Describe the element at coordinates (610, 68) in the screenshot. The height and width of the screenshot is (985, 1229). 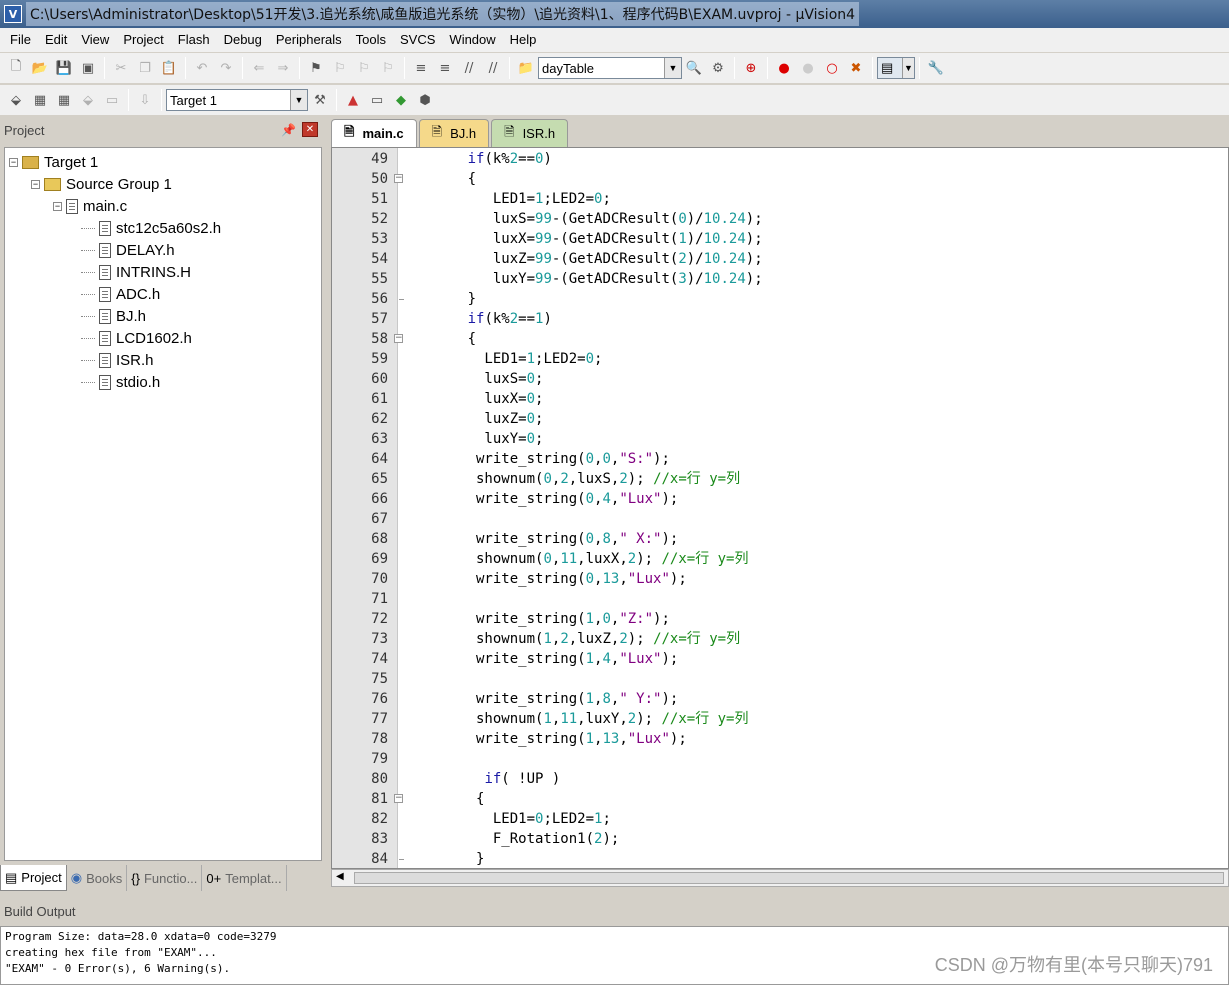
I see `find-combo: dayTable ▼` at that location.